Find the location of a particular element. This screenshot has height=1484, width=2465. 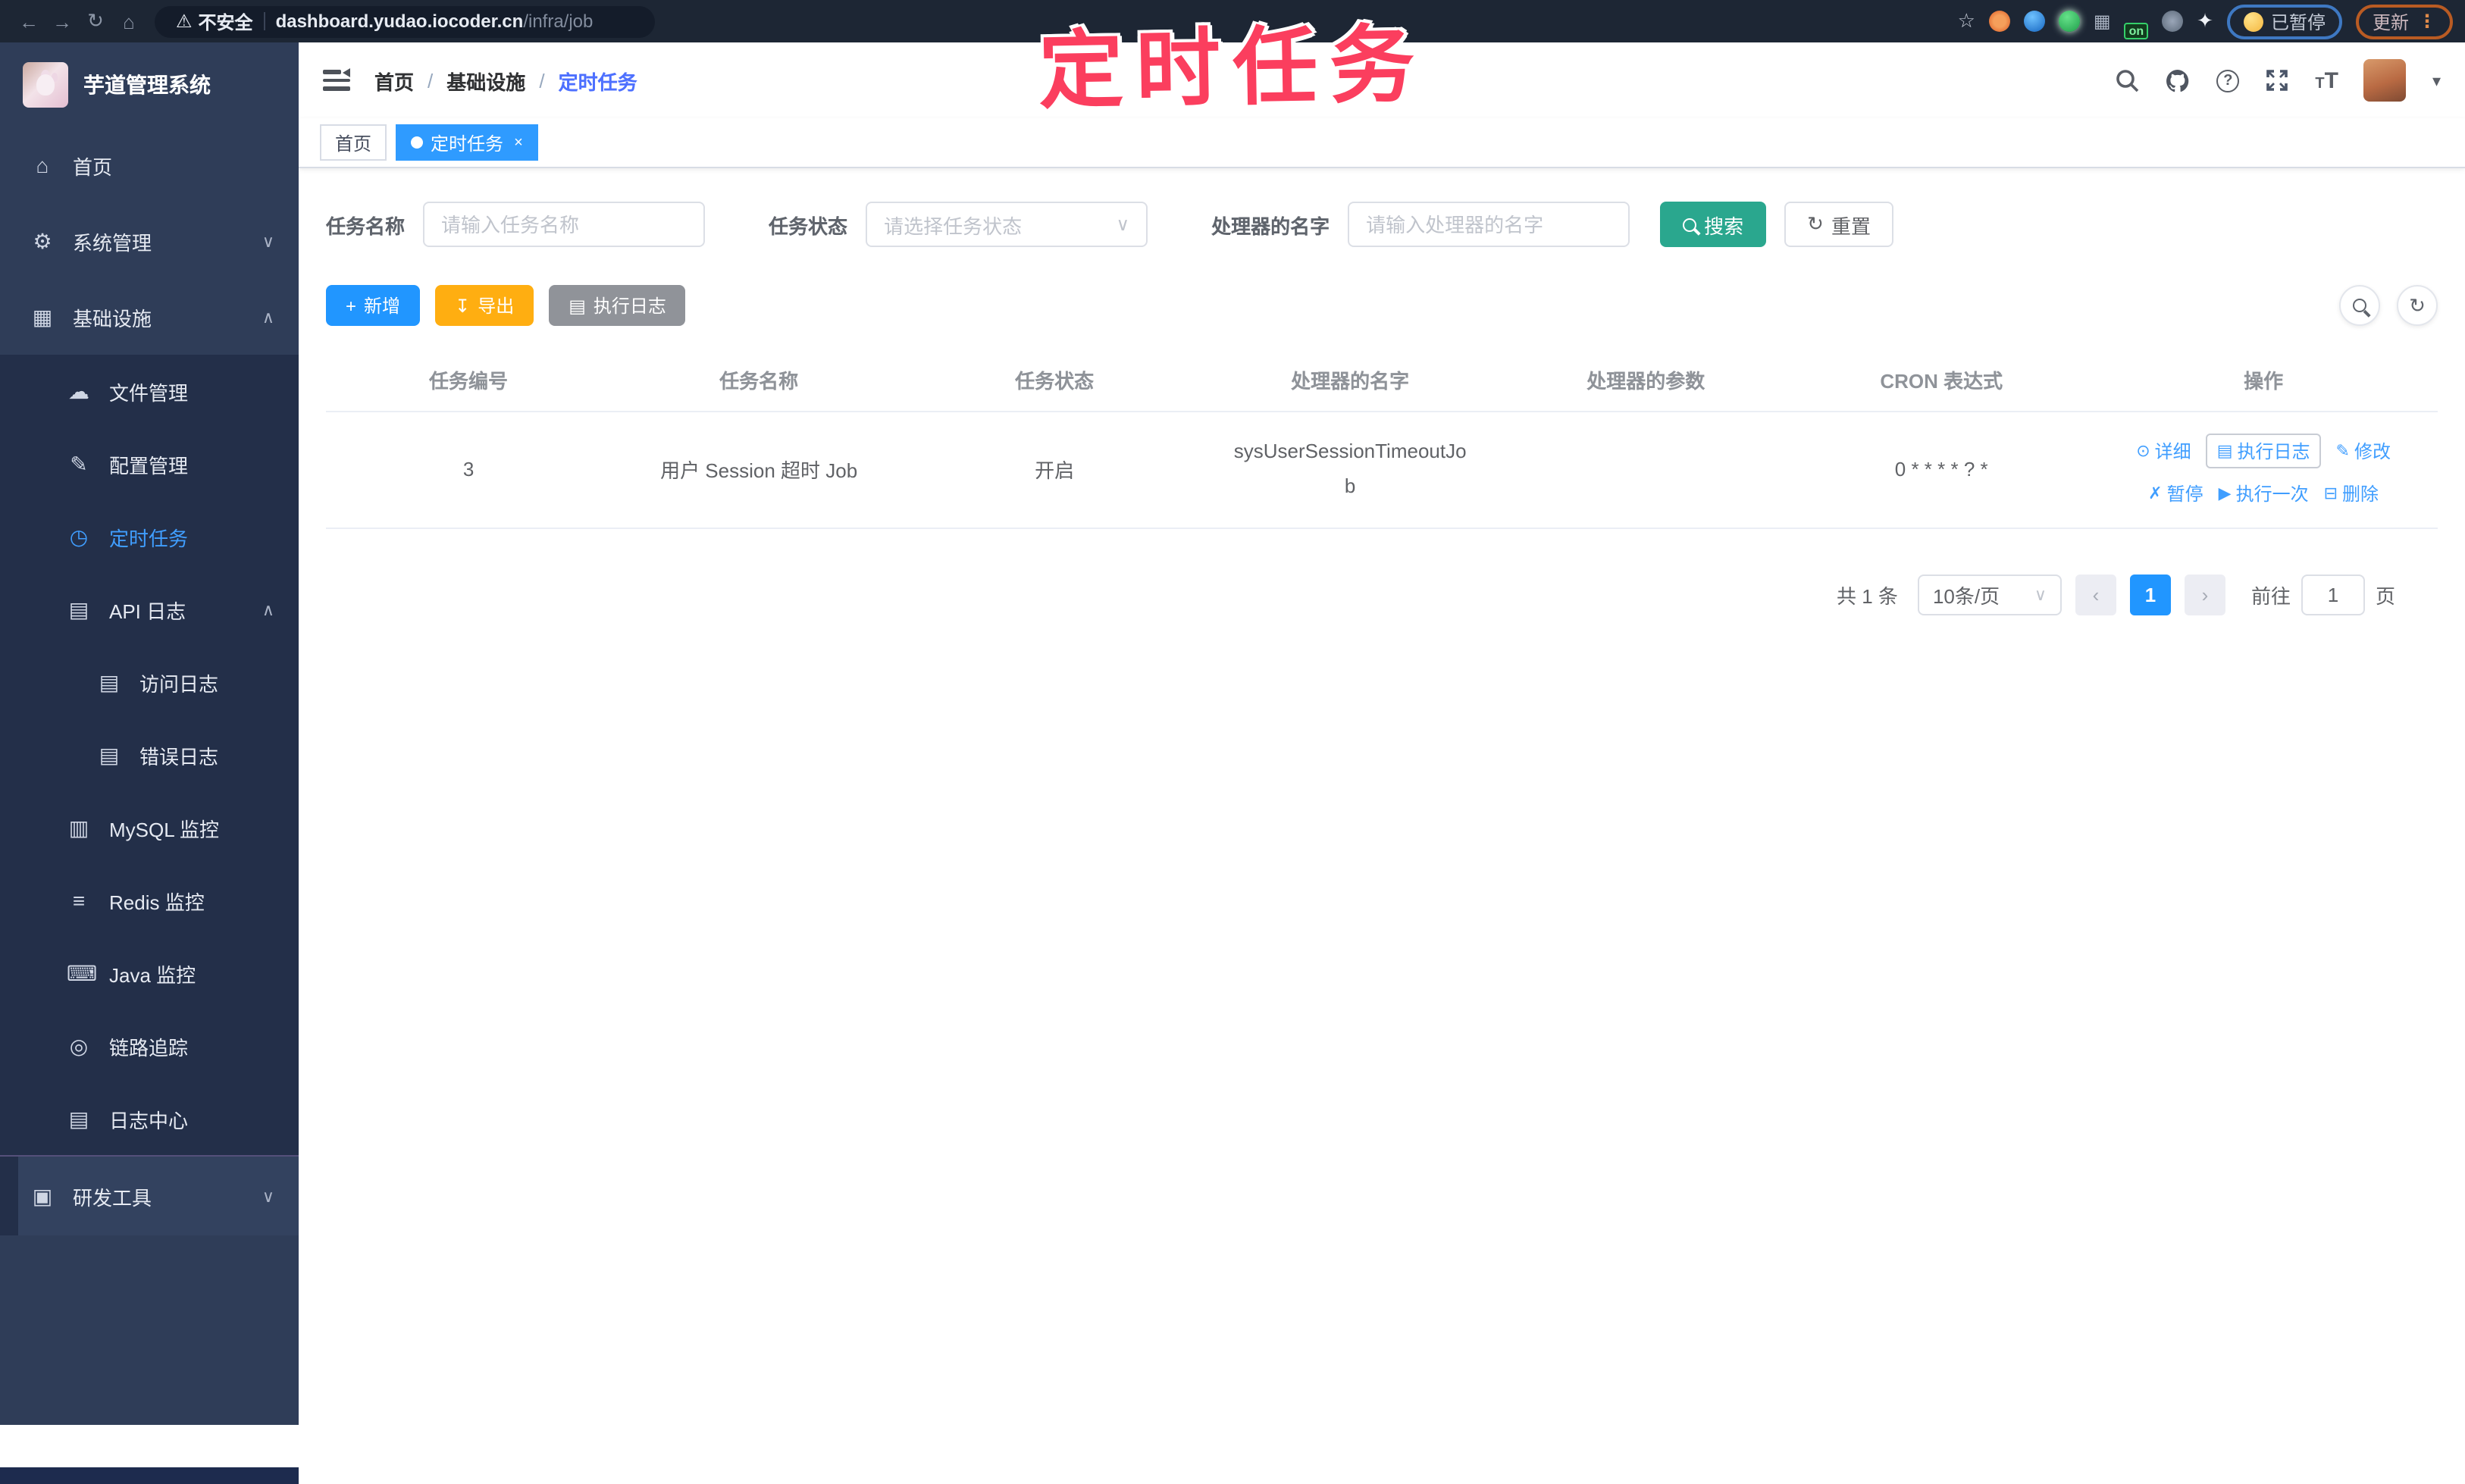

sidebar-item-access-log: ▤ 访问日志 is located at coordinates (149, 683).